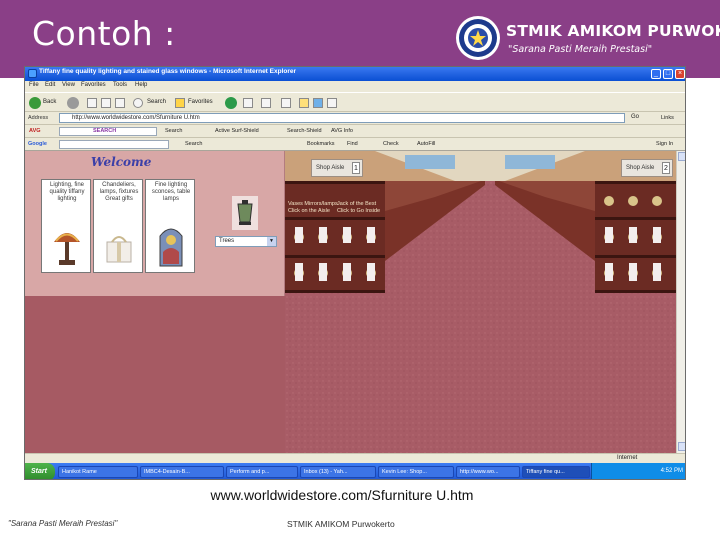  I want to click on google-search-button: Search, so click(193, 144).